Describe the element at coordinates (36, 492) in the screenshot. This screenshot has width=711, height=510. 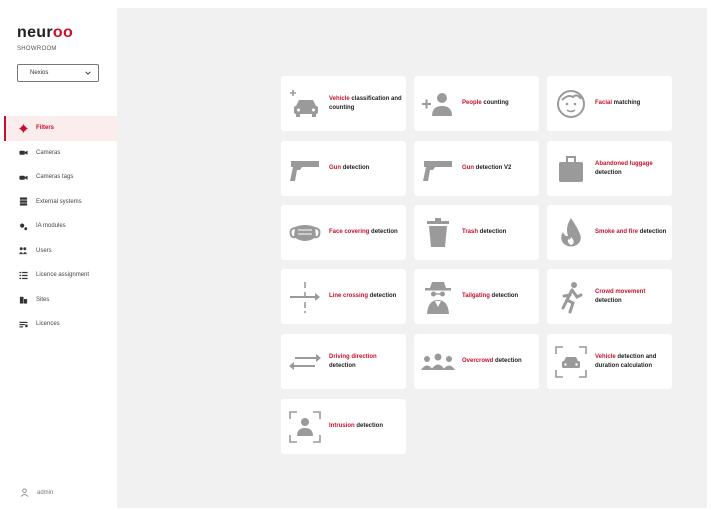
I see `user-menu: admin` at that location.